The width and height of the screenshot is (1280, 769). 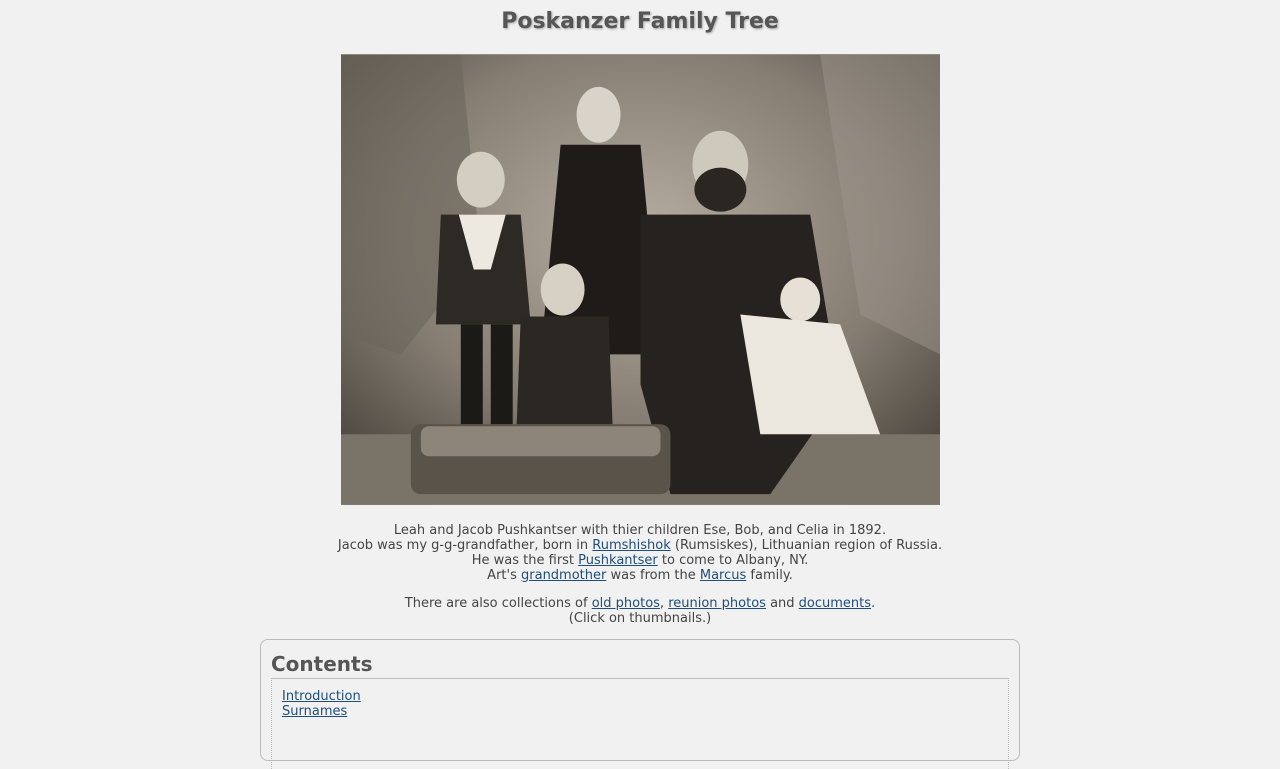 I want to click on contents-heading: Contents, so click(x=322, y=664).